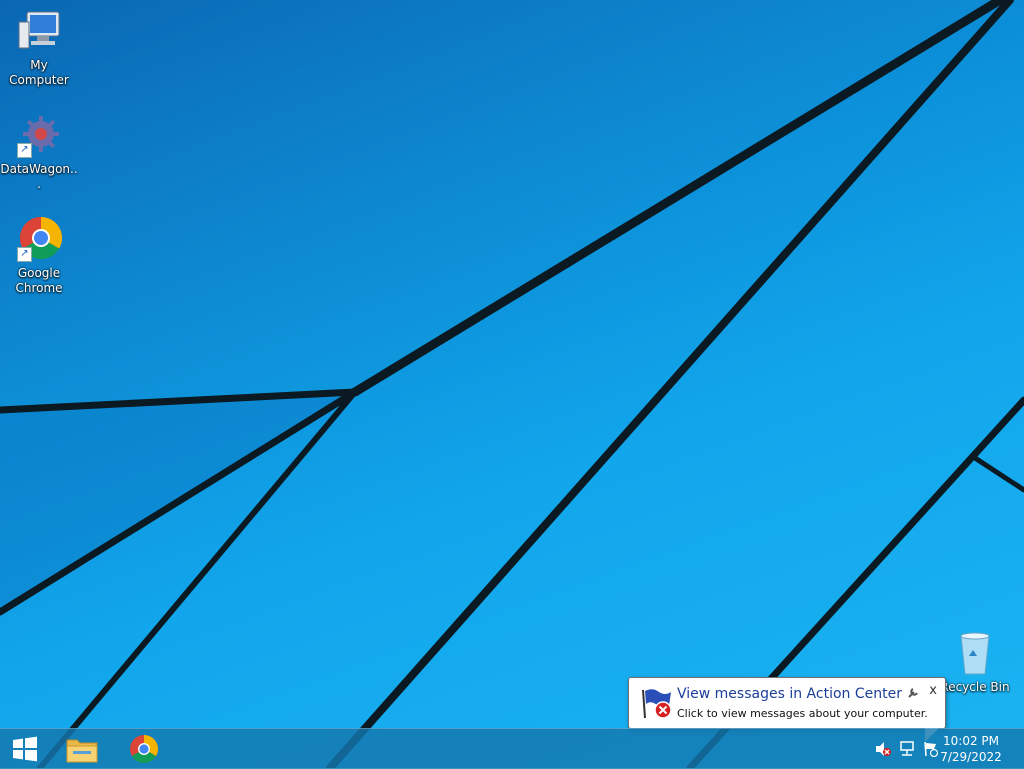  Describe the element at coordinates (789, 694) in the screenshot. I see `notification-title: View messages in Action Center` at that location.